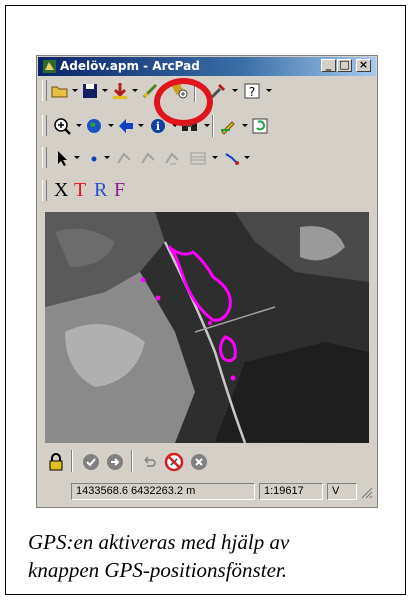 This screenshot has height=604, width=413. What do you see at coordinates (75, 90) in the screenshot?
I see `open-dropdown-icon` at bounding box center [75, 90].